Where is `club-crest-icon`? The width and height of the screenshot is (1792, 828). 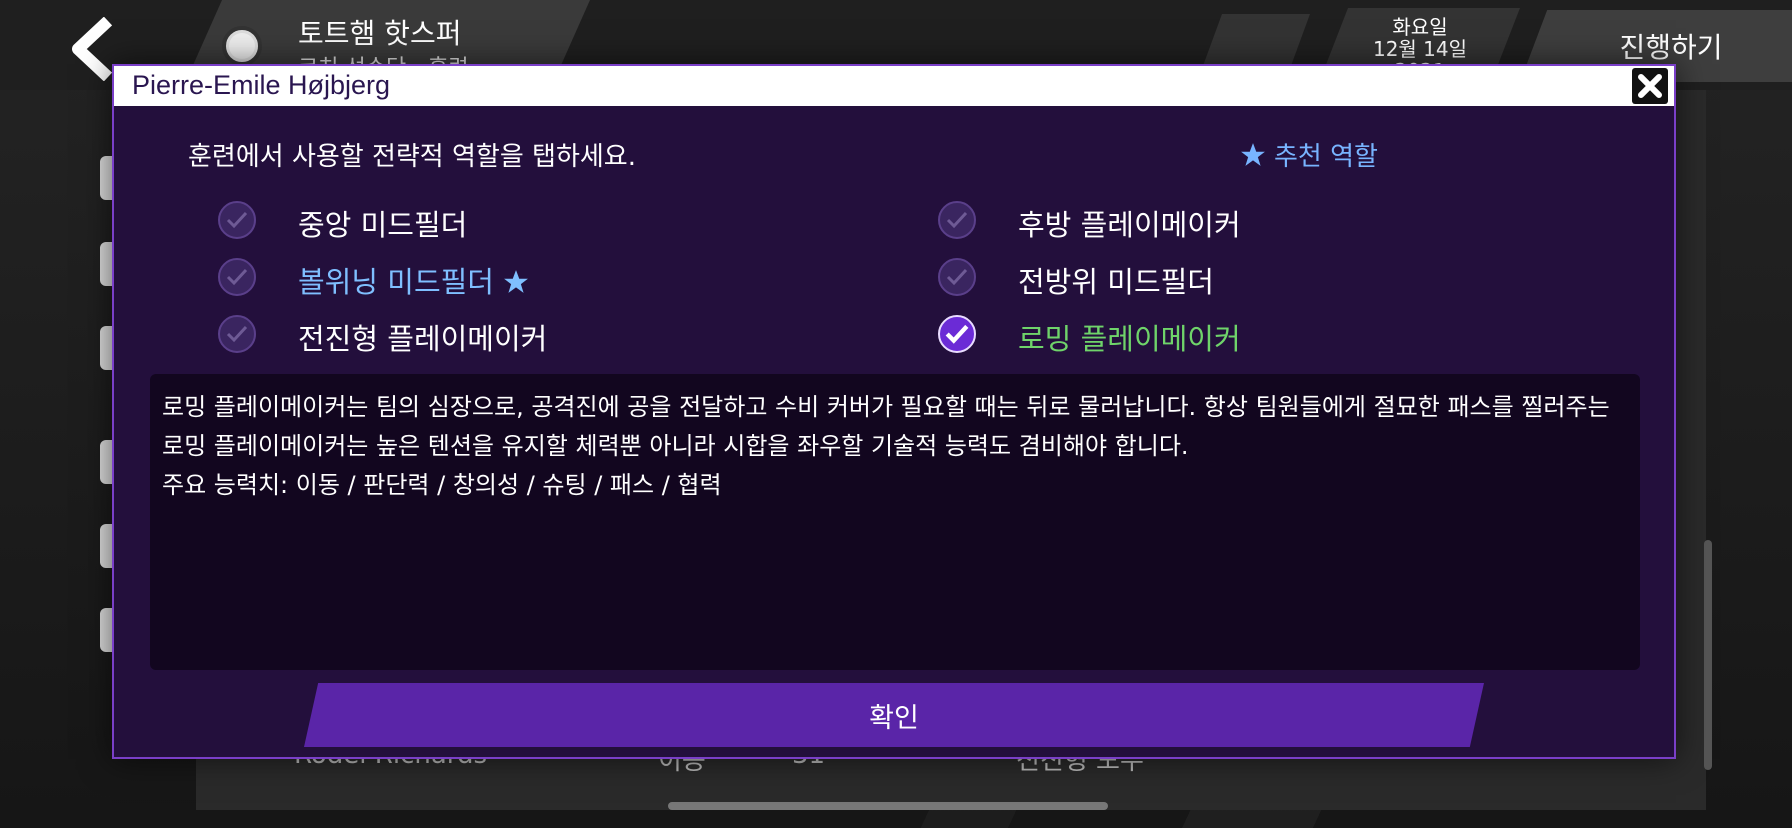 club-crest-icon is located at coordinates (242, 46).